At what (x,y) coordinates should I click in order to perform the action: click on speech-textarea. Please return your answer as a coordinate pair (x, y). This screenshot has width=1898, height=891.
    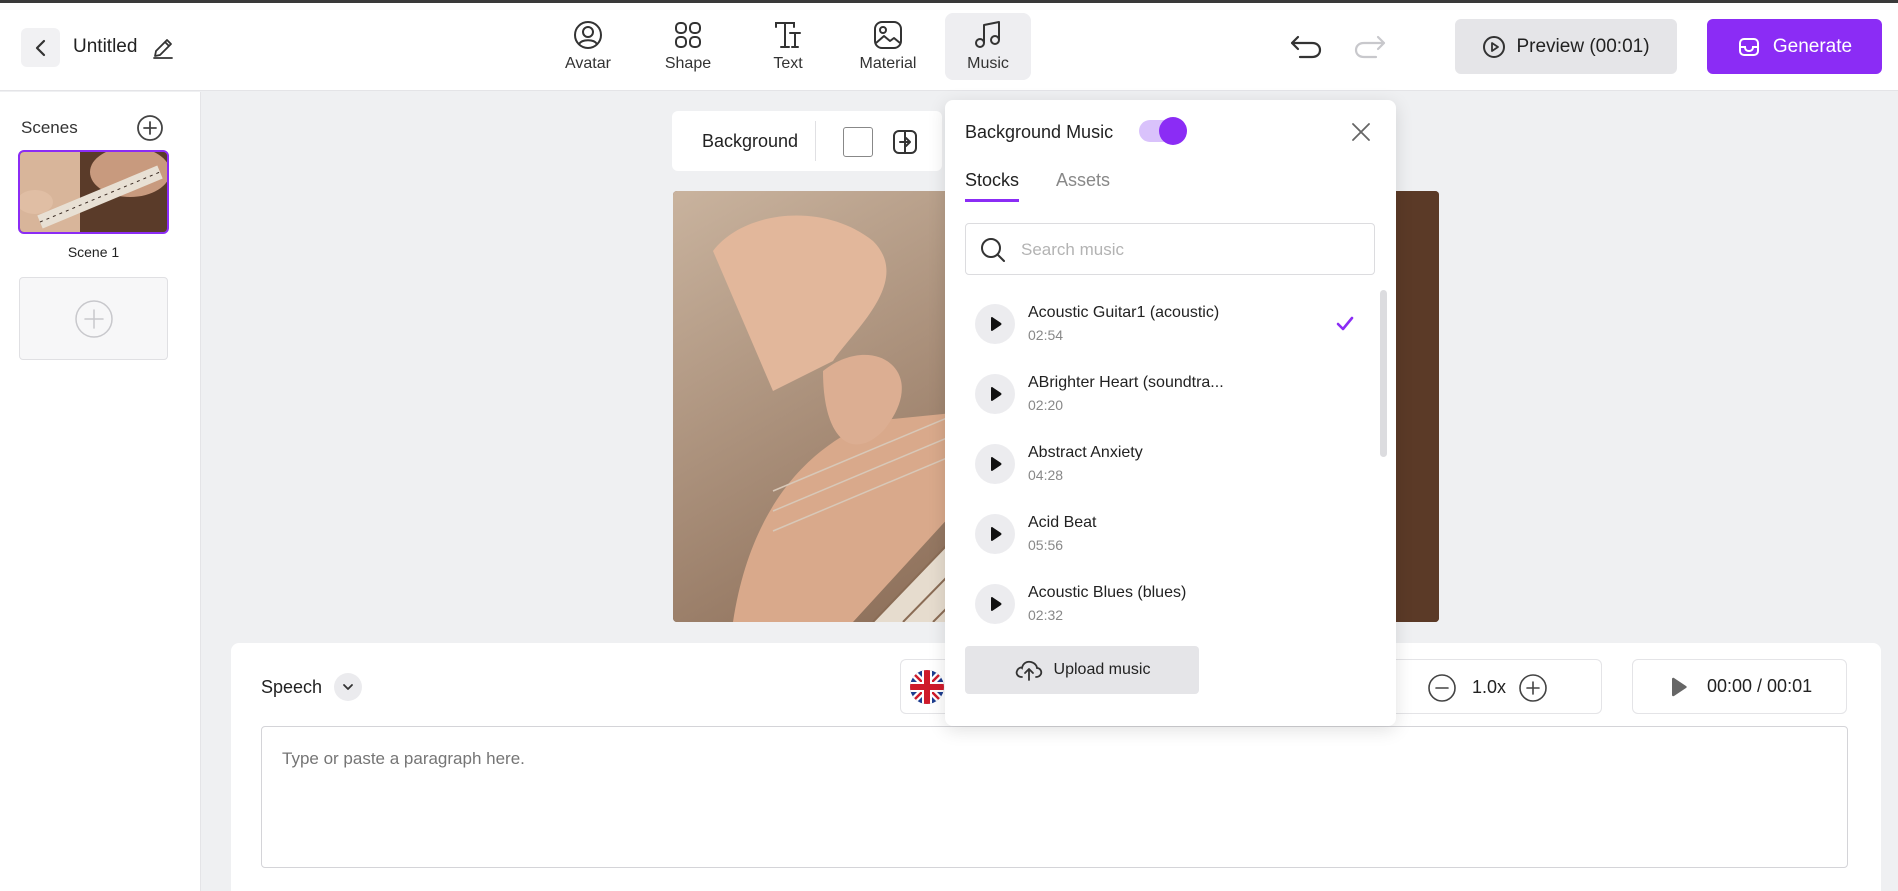
    Looking at the image, I should click on (1054, 797).